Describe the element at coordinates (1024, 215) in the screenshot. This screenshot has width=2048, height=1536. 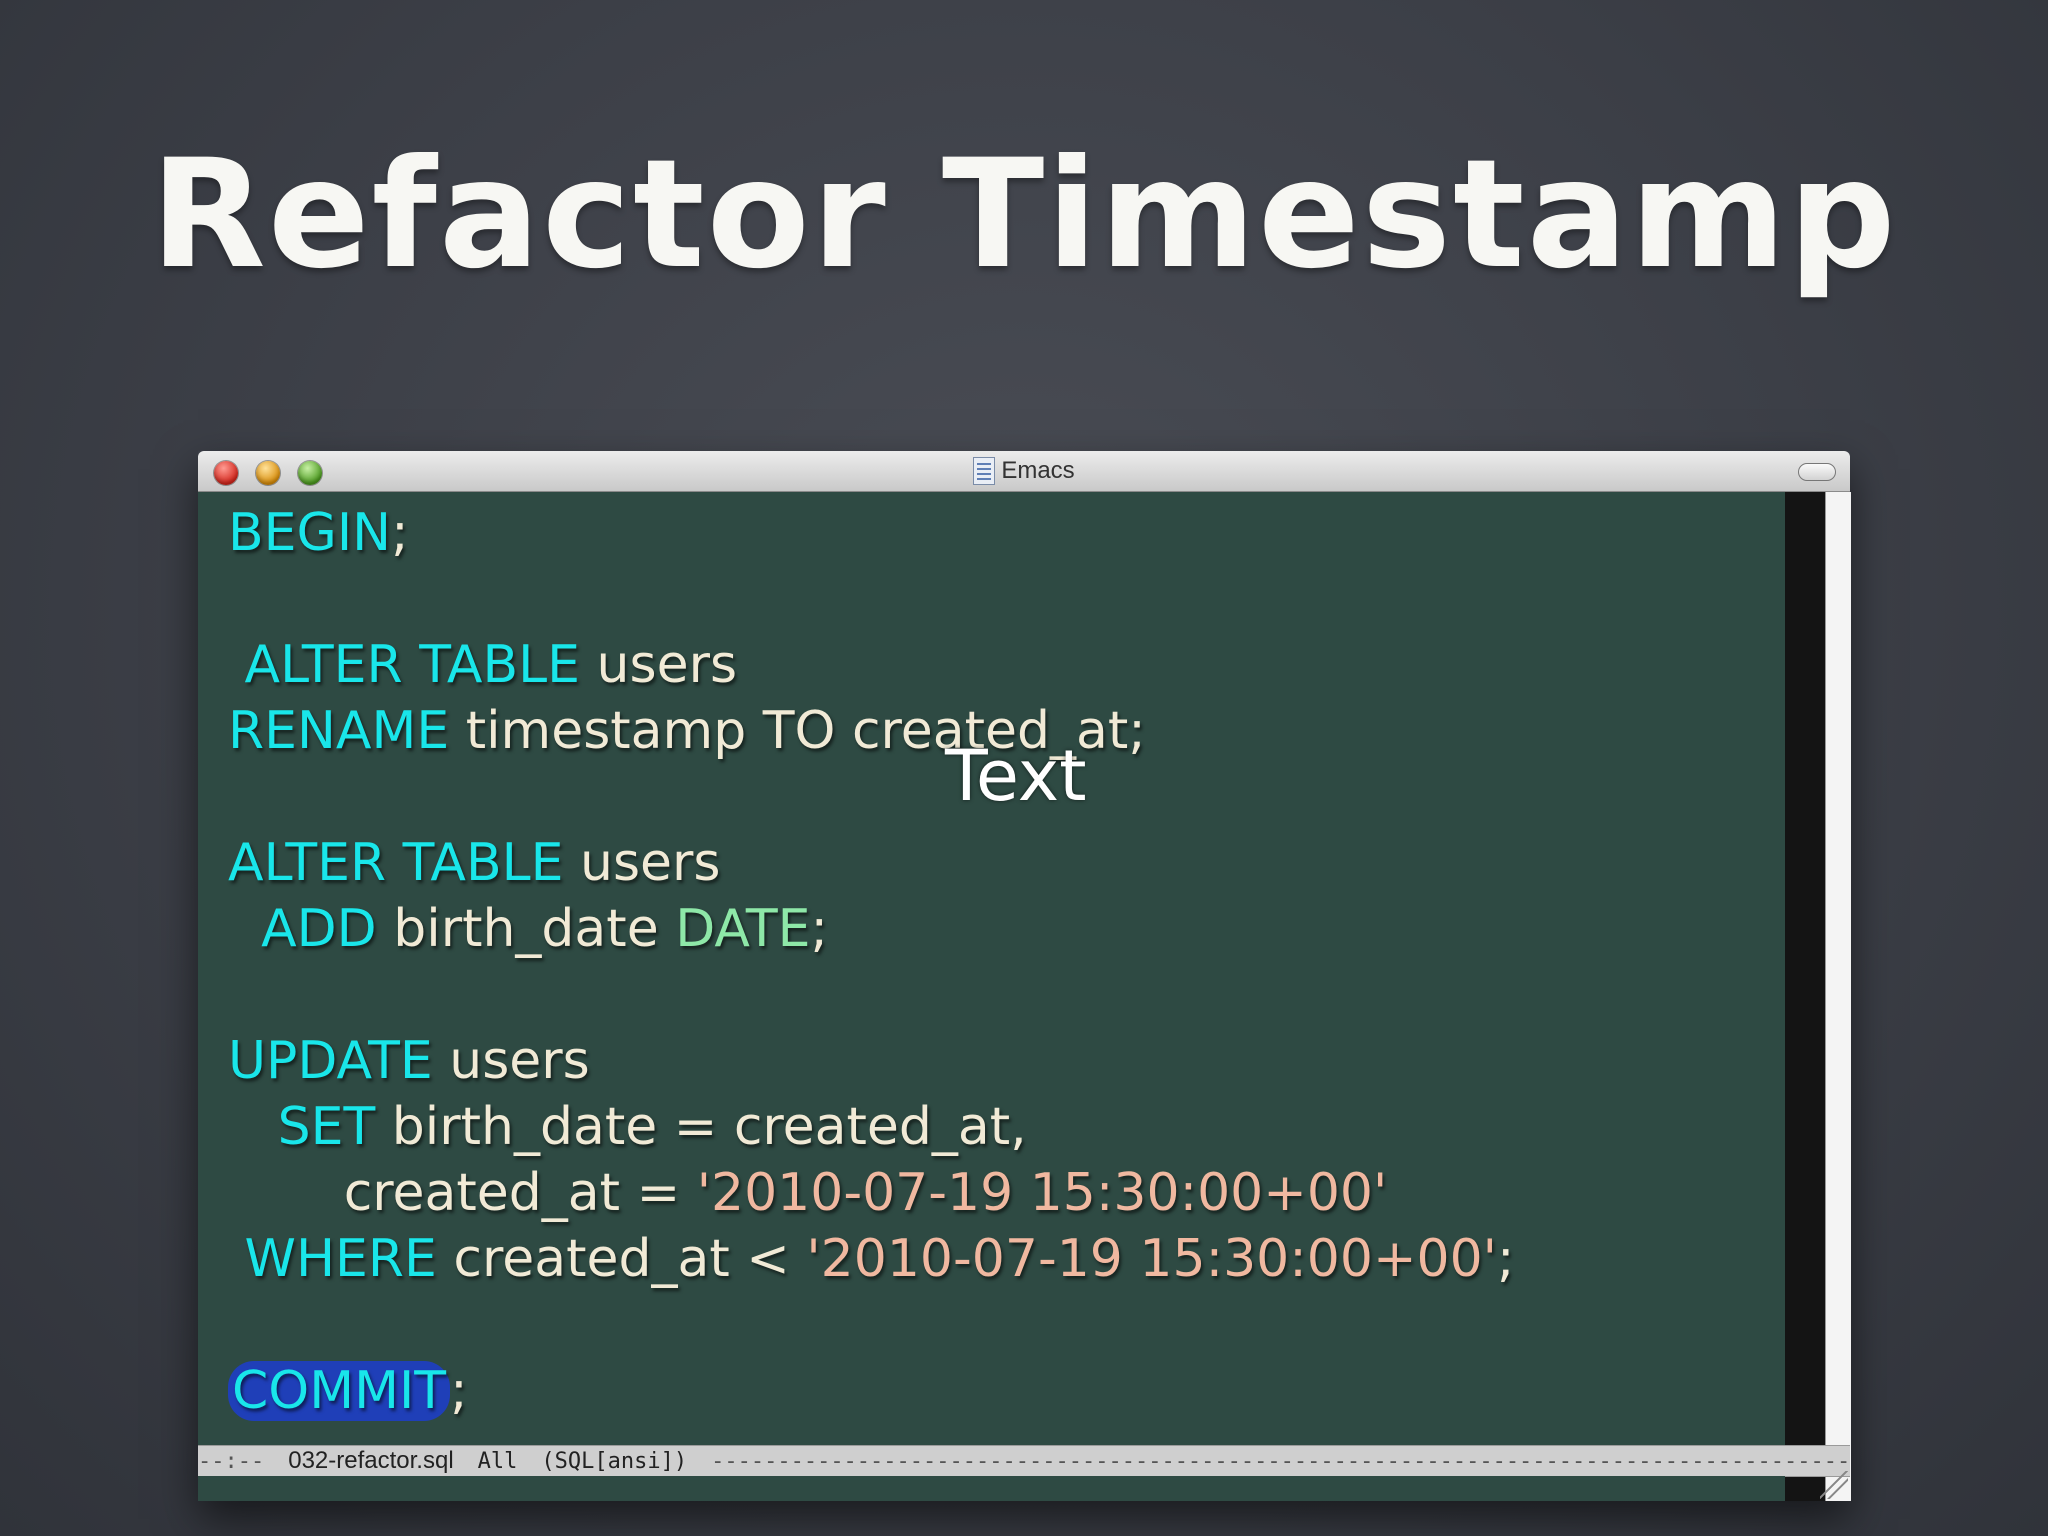
I see `slide-title: Refactor Timestamp` at that location.